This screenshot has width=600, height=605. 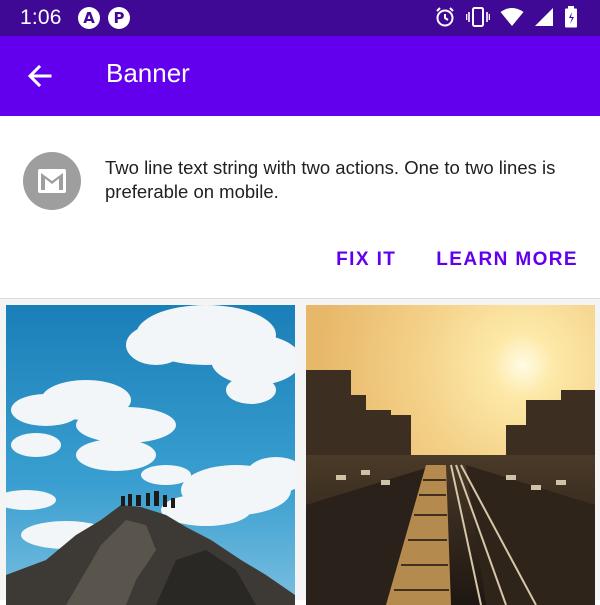 I want to click on battery-icon, so click(x=571, y=17).